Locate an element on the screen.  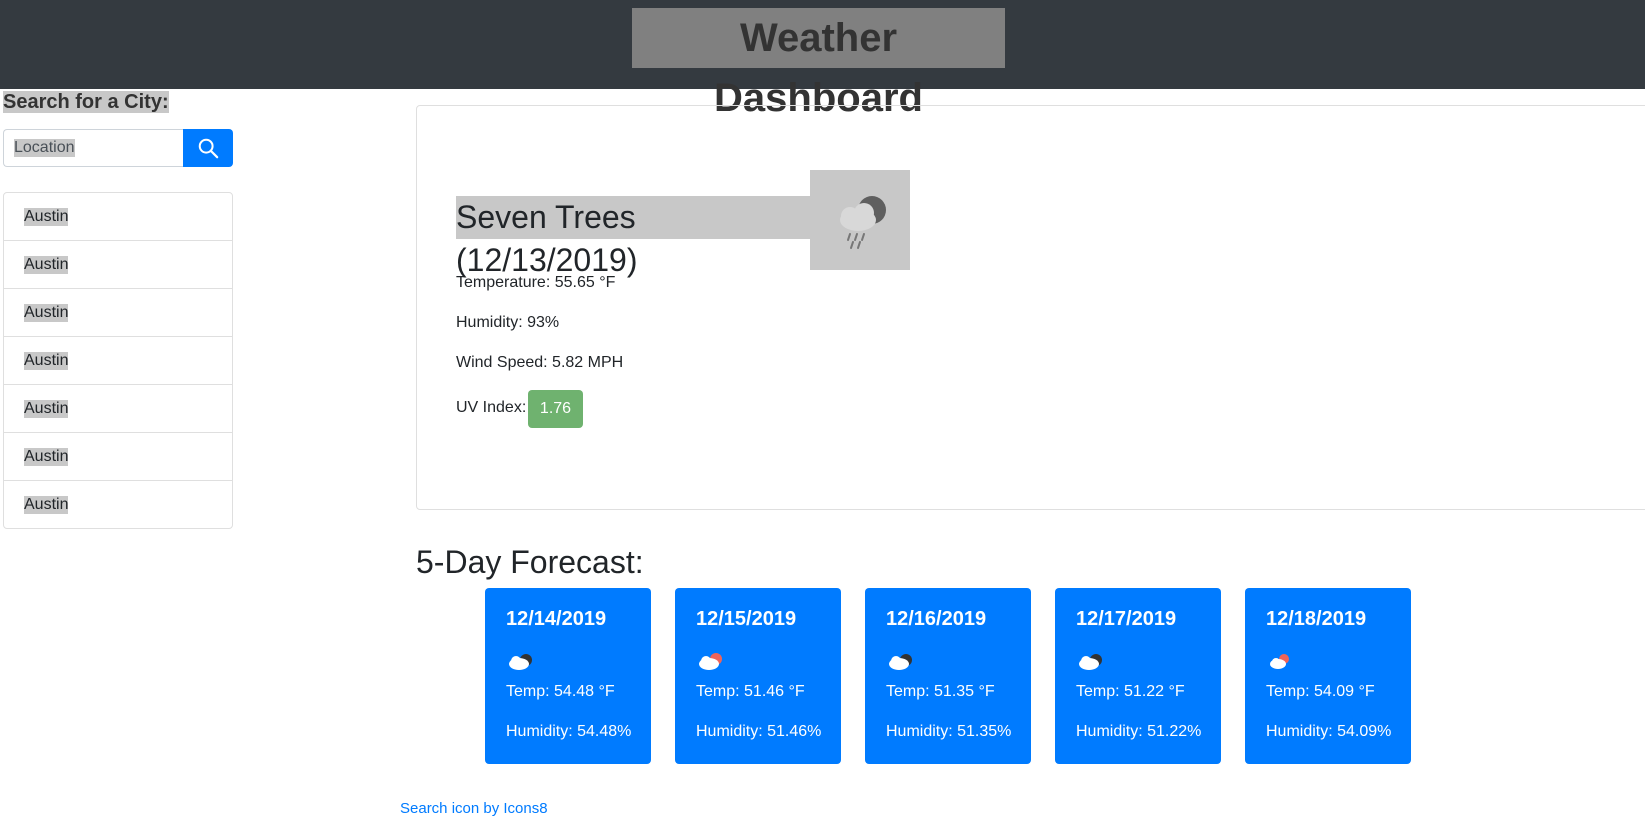
icon-credit-link: Search icon by Icons8 is located at coordinates (474, 808).